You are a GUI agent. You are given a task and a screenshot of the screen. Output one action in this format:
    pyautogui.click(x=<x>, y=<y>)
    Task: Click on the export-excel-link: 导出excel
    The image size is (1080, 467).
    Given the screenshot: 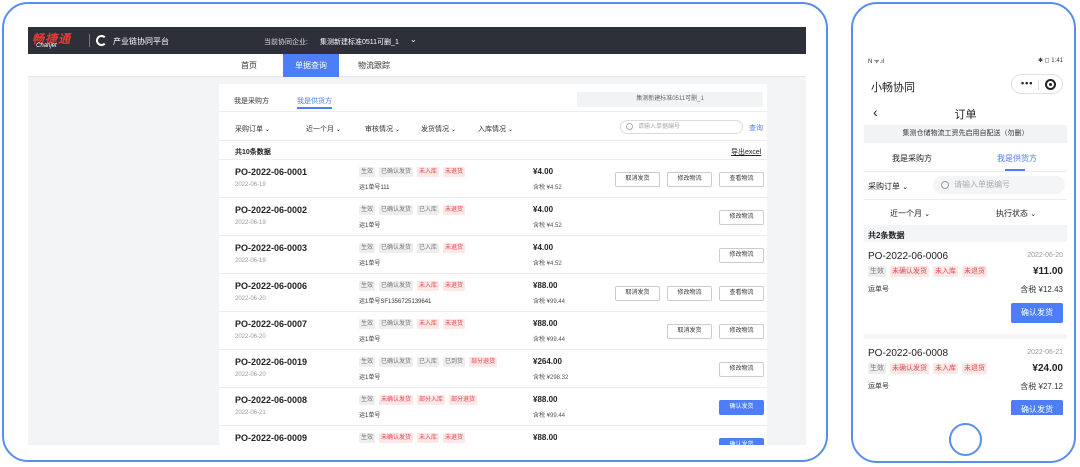 What is the action you would take?
    pyautogui.click(x=746, y=152)
    